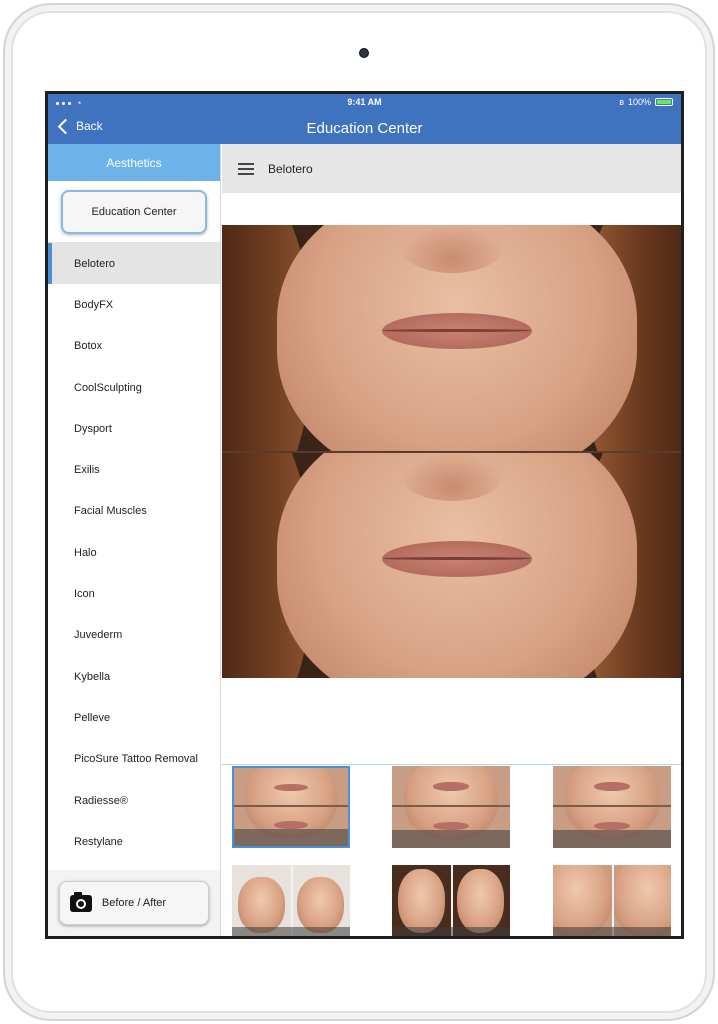 The width and height of the screenshot is (718, 1024). I want to click on before-after-area: Before / After, so click(134, 903).